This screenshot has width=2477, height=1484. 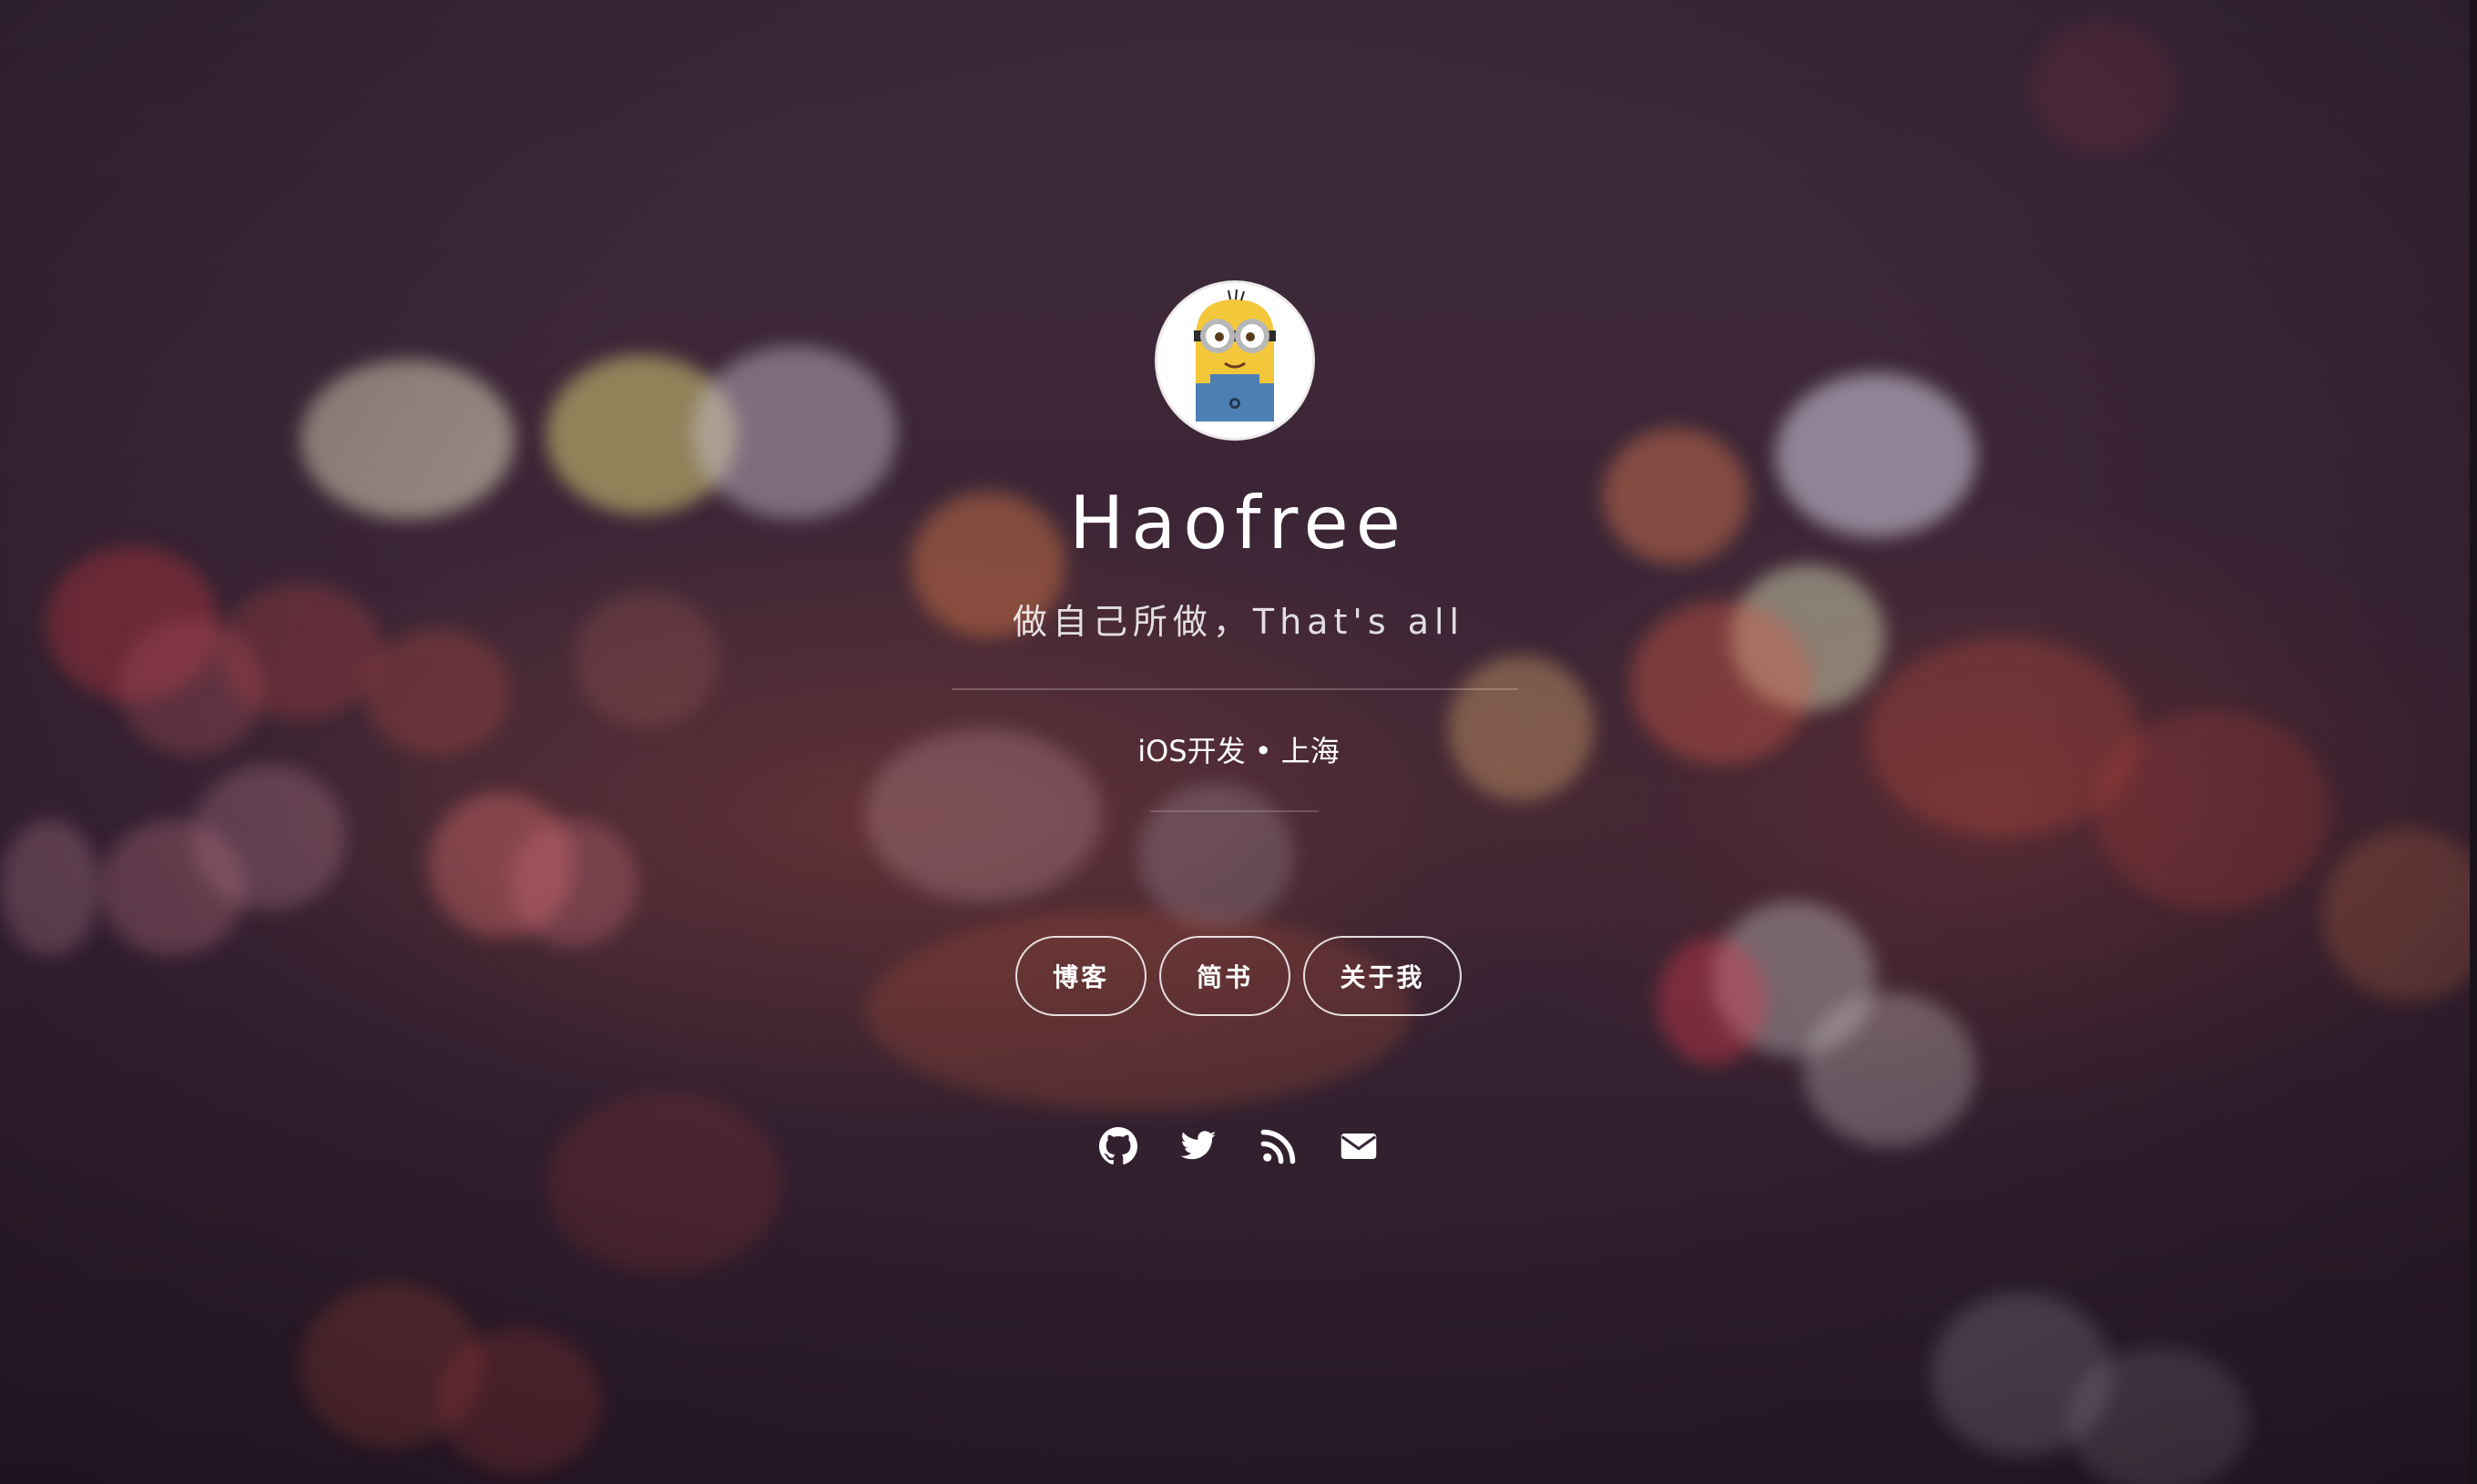 I want to click on site-title: Haofree, so click(x=1238, y=523).